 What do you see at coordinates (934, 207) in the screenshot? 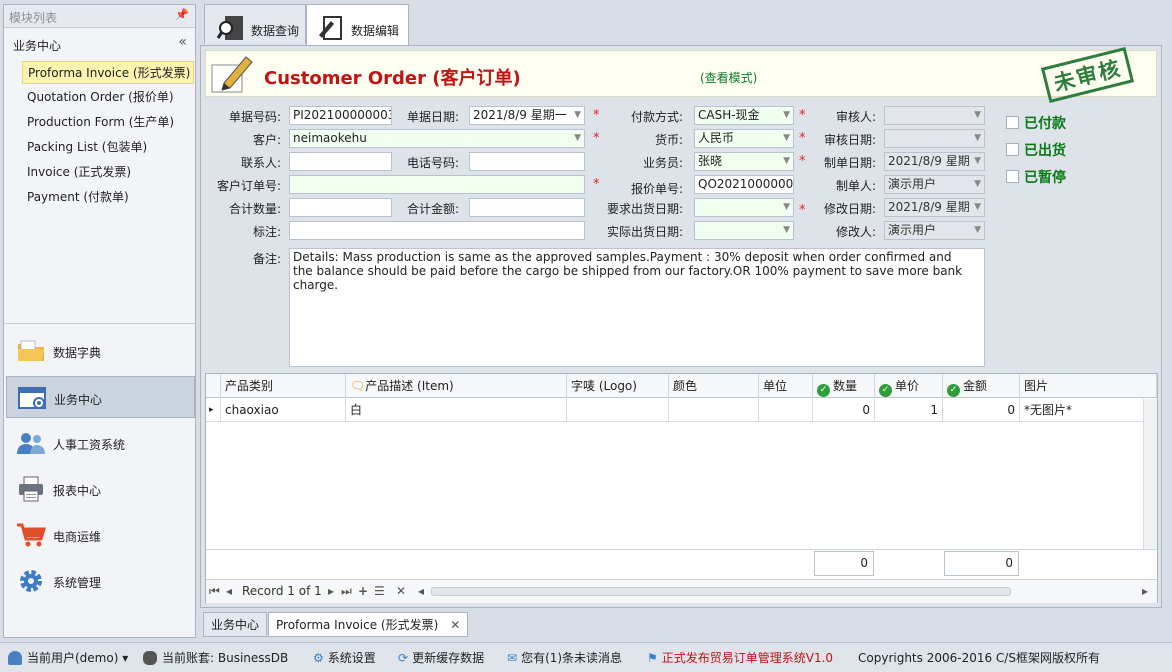
I see `mod-date-field: 2021/8/9 星期 ▼` at bounding box center [934, 207].